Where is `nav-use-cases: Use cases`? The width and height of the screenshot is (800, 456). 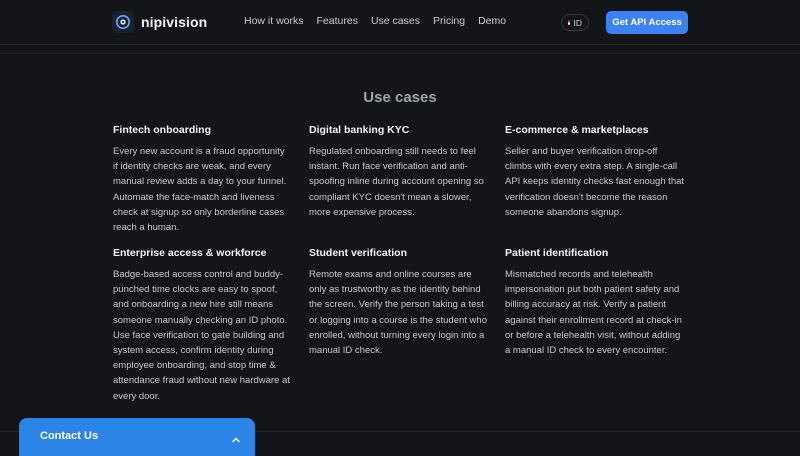
nav-use-cases: Use cases is located at coordinates (395, 21).